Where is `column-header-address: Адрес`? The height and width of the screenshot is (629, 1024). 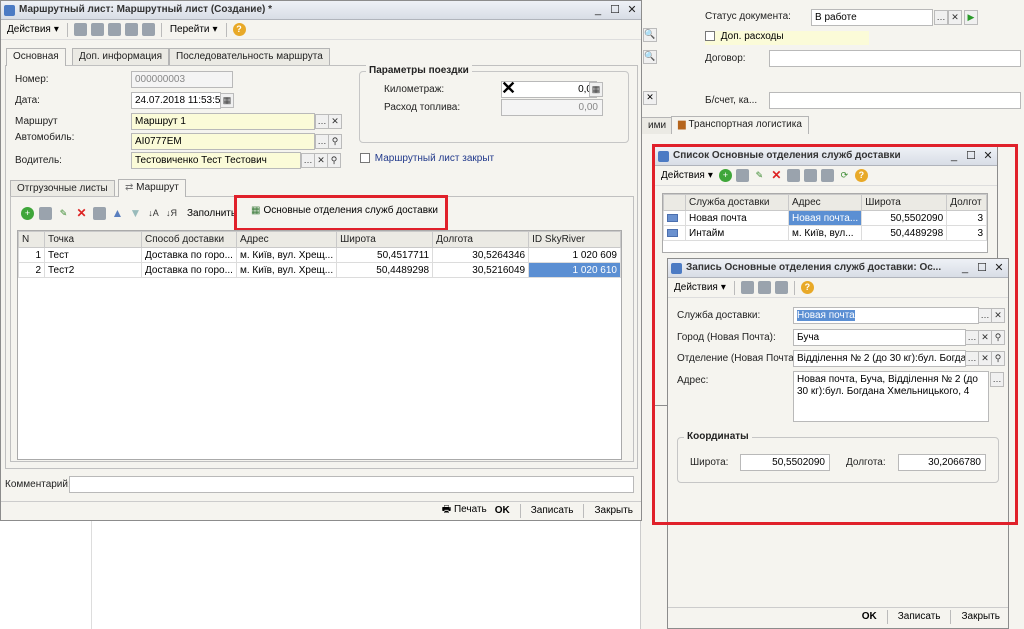 column-header-address: Адрес is located at coordinates (286, 239).